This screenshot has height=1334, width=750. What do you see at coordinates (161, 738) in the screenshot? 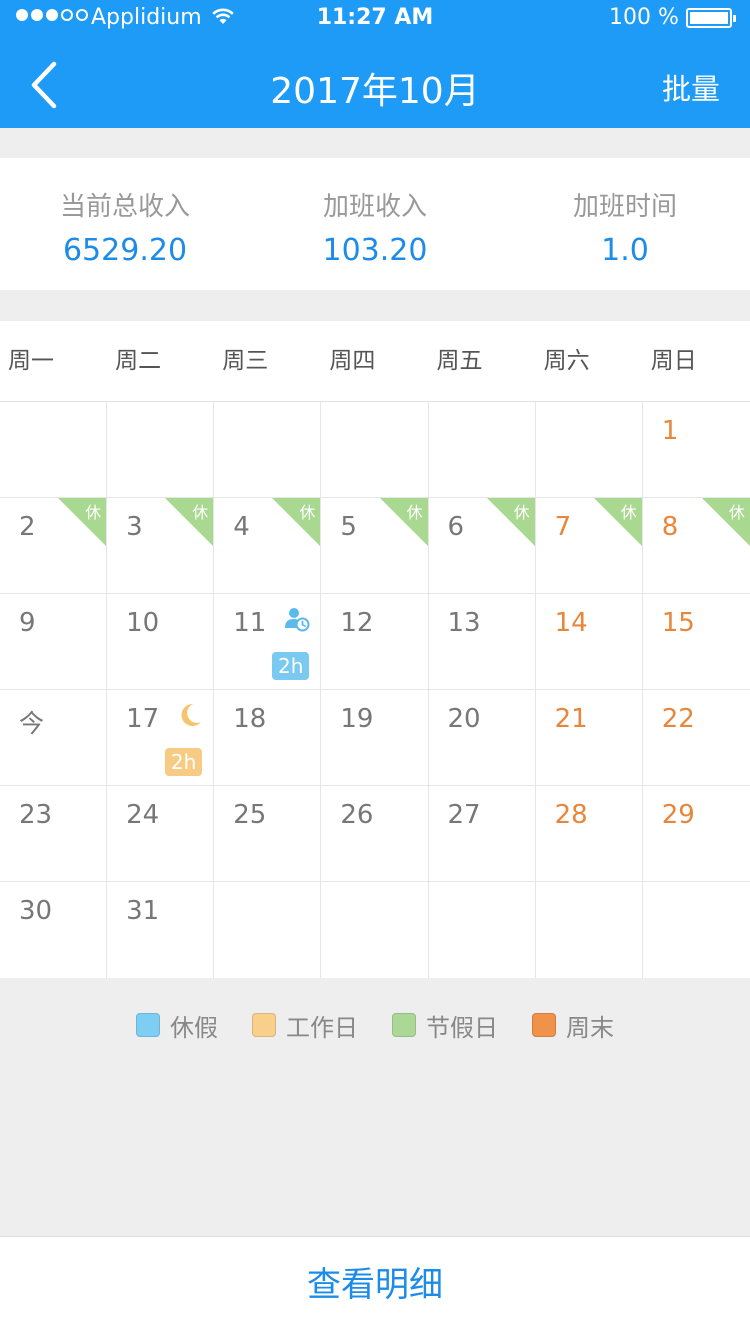
I see `calendar-day: 17 2h` at bounding box center [161, 738].